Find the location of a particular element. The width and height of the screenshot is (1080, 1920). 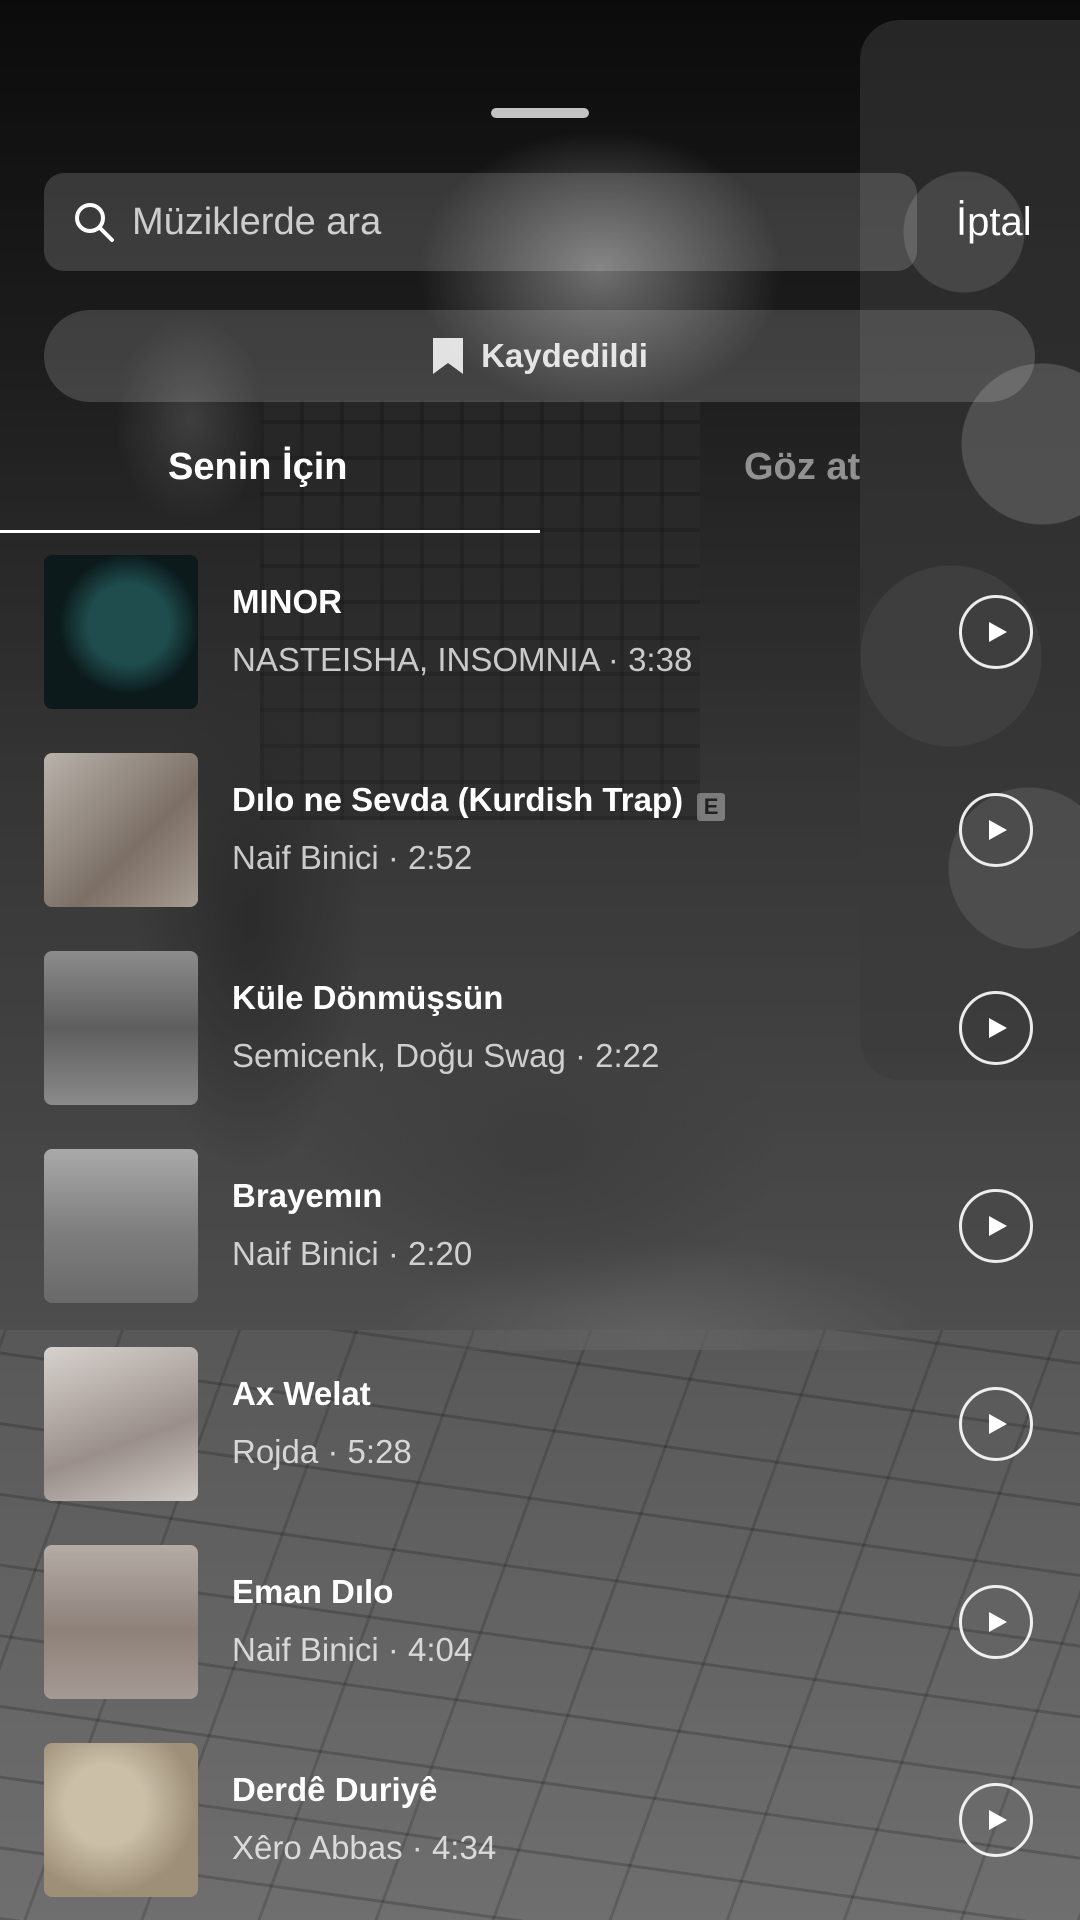

sheet-drag-handle is located at coordinates (540, 113).